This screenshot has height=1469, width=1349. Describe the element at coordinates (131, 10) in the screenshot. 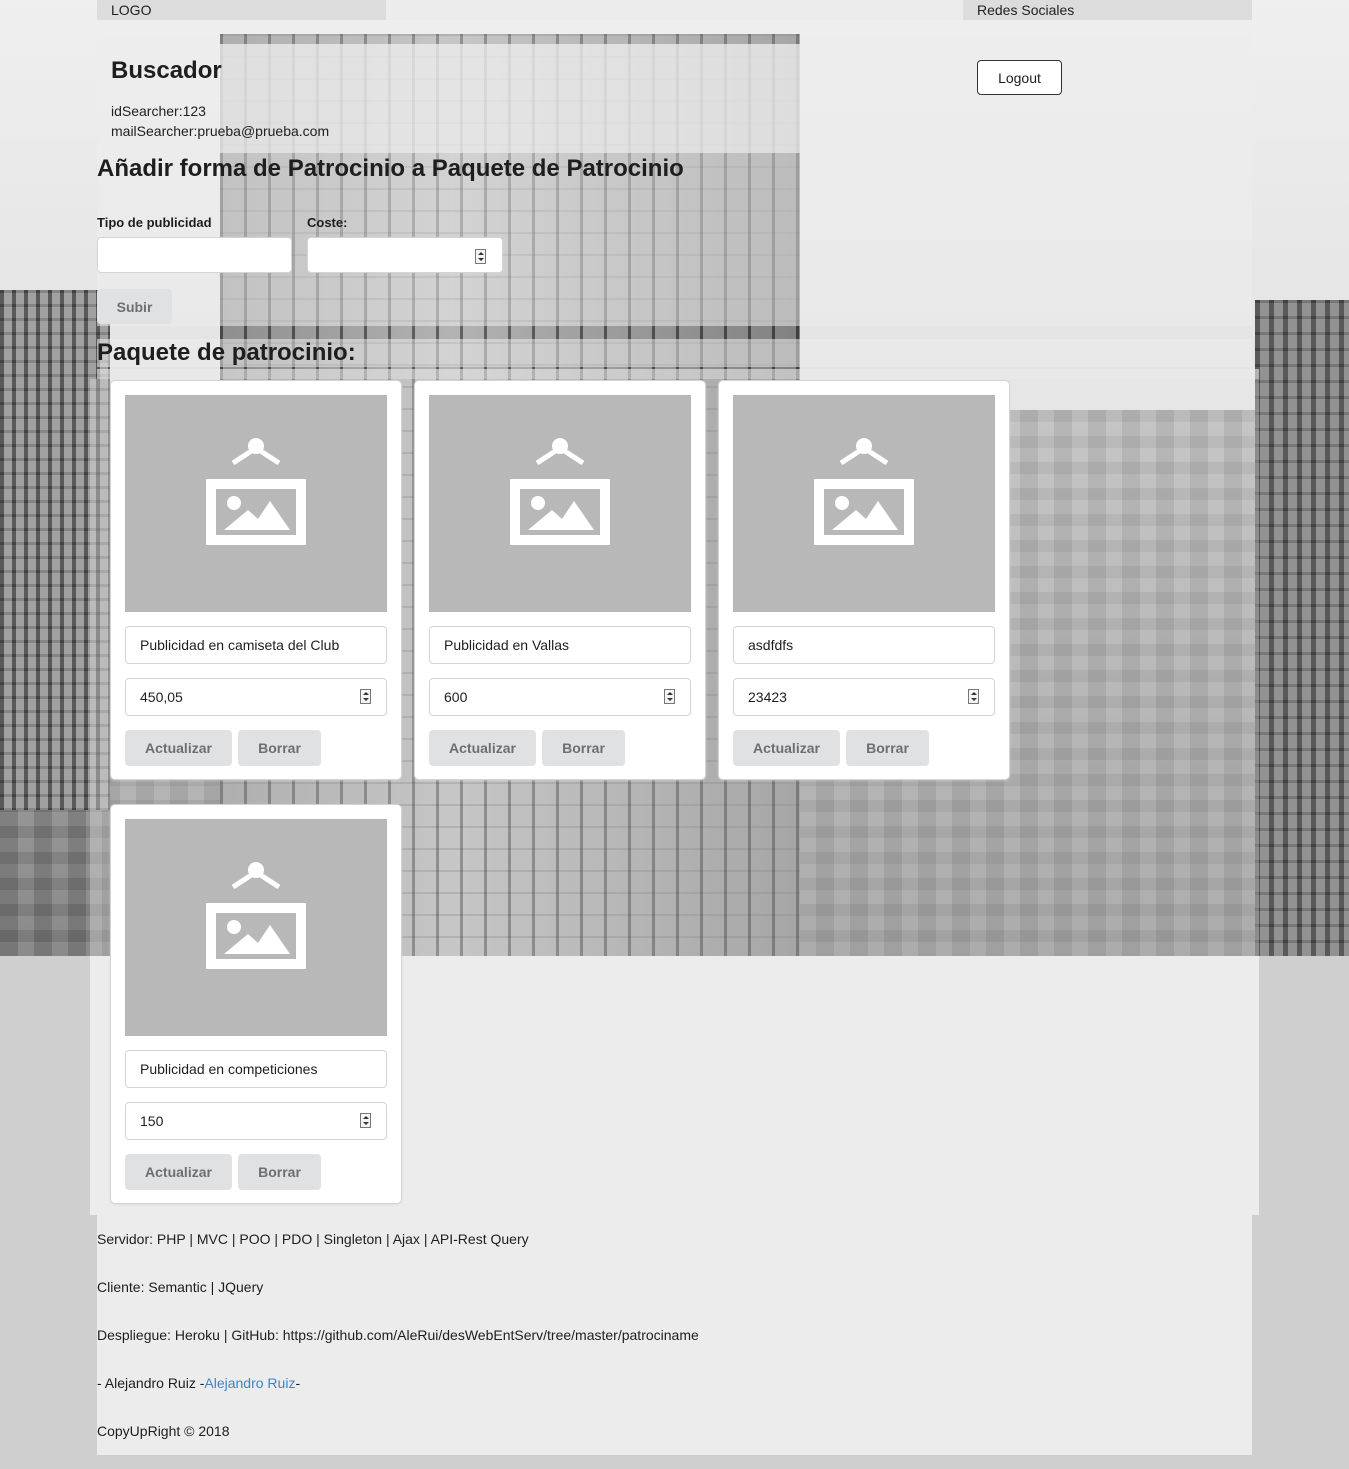

I see `logo: LOGO` at that location.